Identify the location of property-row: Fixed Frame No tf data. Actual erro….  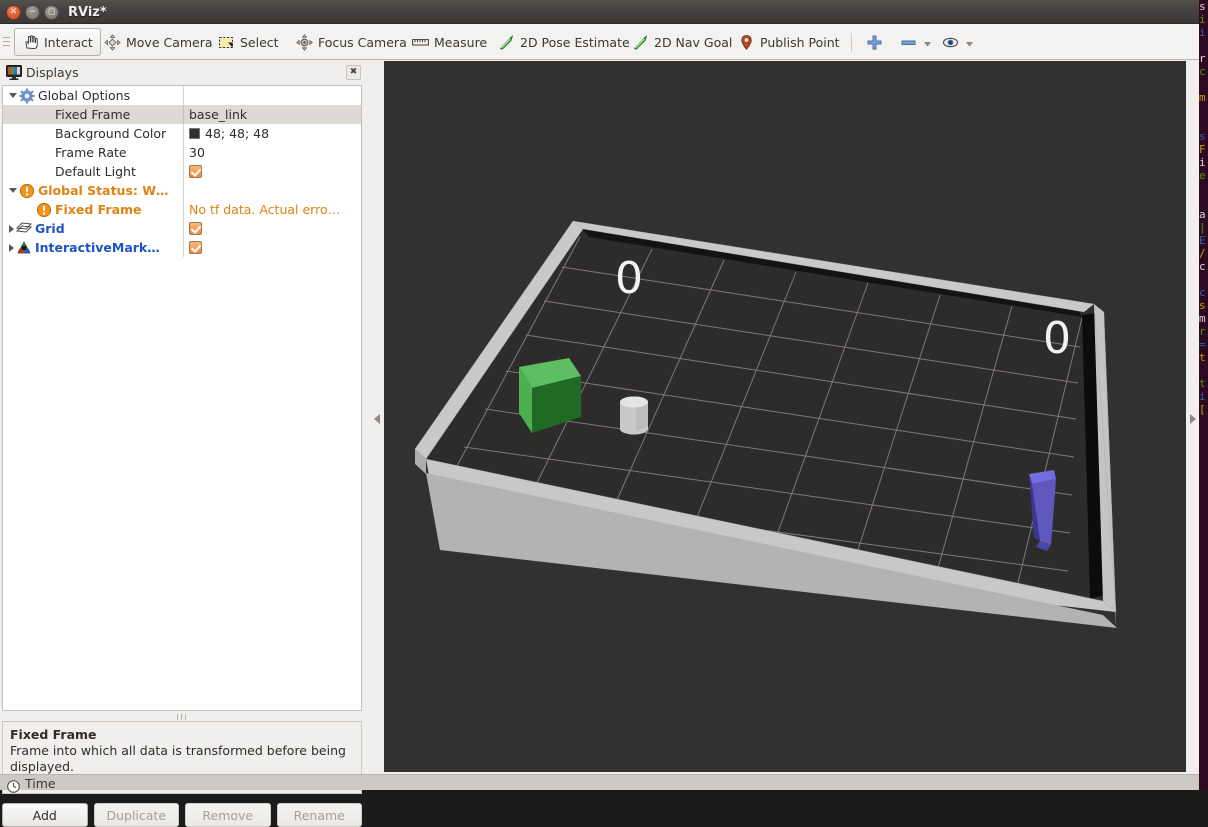
(182, 209).